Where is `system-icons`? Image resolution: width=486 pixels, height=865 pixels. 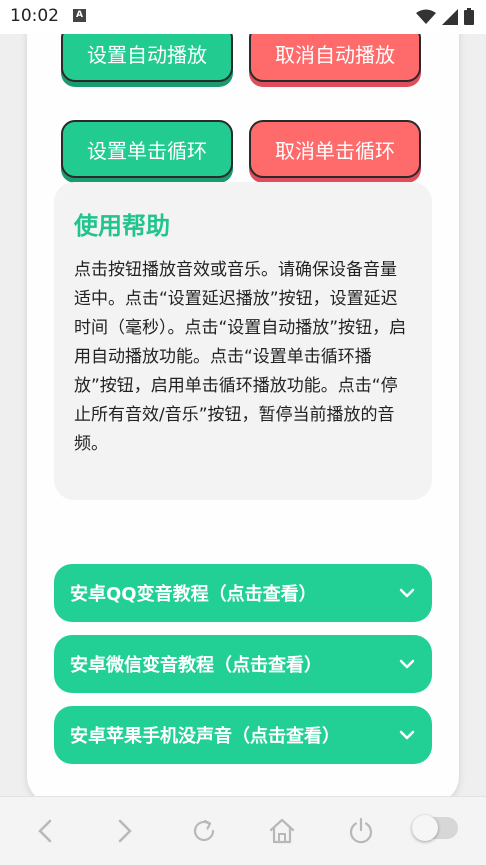
system-icons is located at coordinates (445, 16).